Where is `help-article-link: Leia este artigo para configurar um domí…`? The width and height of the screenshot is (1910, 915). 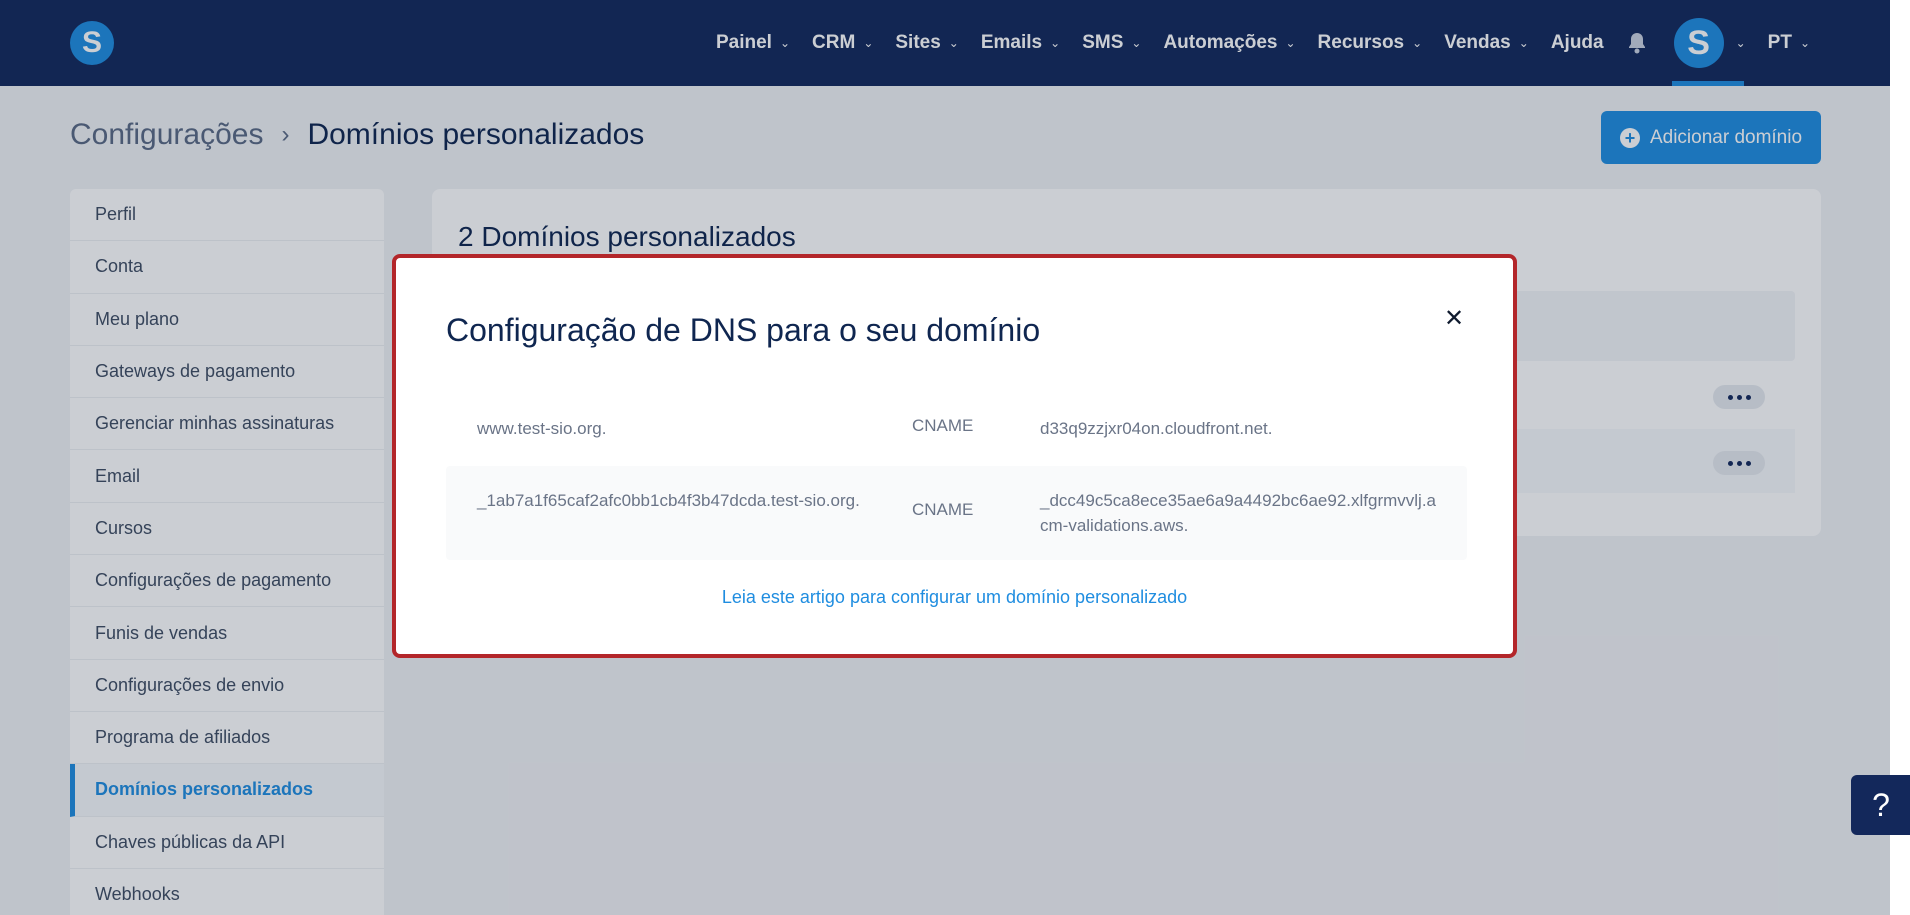
help-article-link: Leia este artigo para configurar um domí… is located at coordinates (954, 597).